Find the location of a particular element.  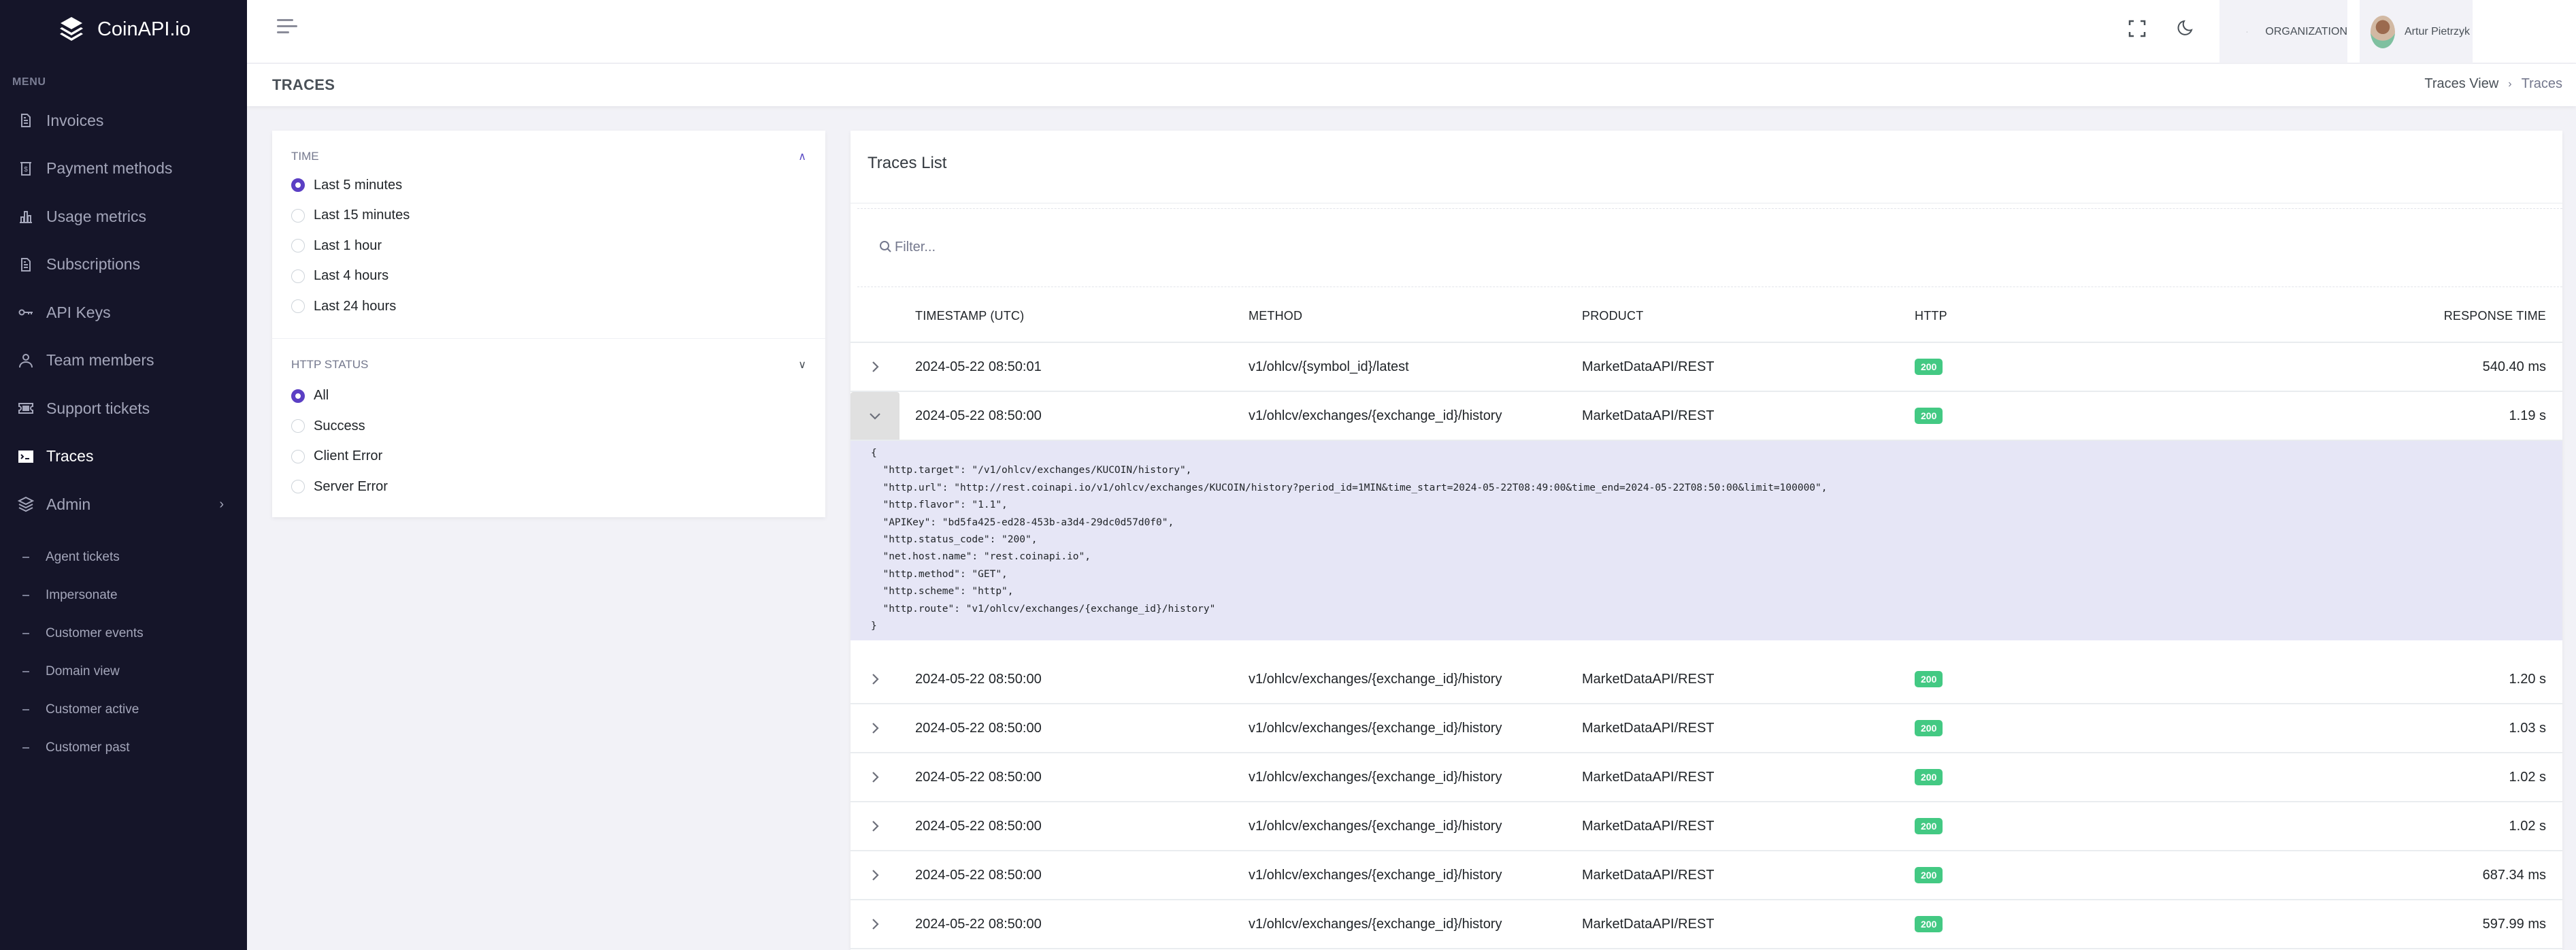

time-option-last-5-minutes: Last 5 minutes is located at coordinates (548, 185).